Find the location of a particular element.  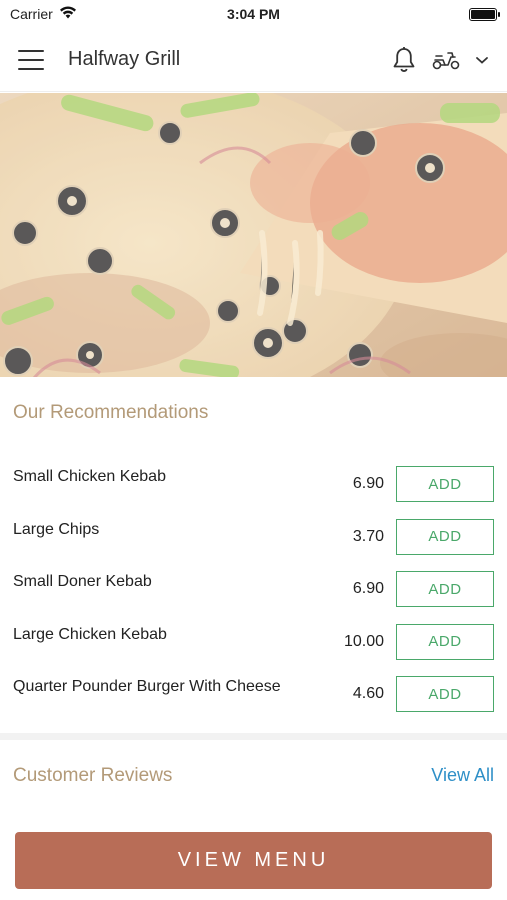

item-price: 3.70 is located at coordinates (368, 536).